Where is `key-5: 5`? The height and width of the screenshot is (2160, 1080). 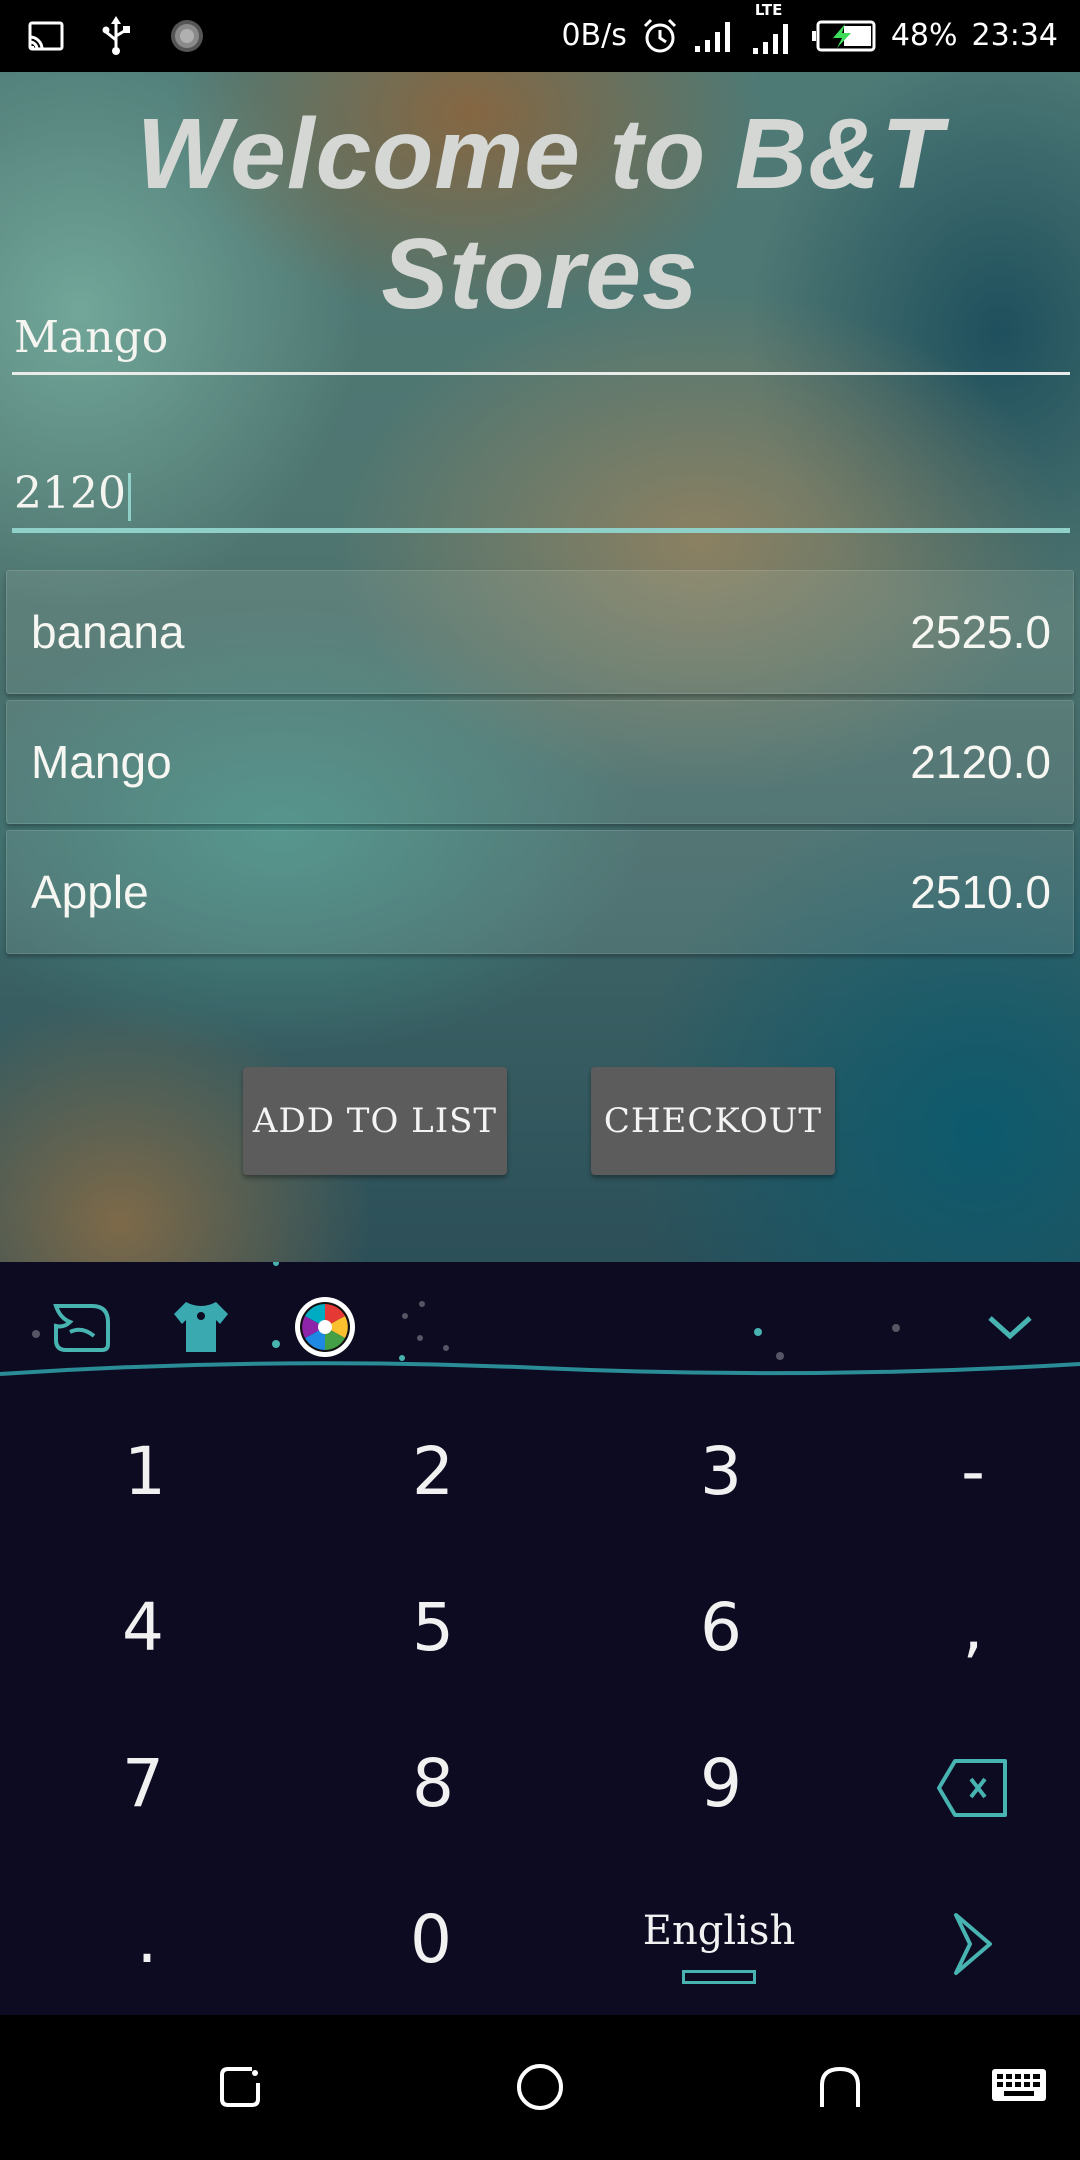 key-5: 5 is located at coordinates (433, 1627).